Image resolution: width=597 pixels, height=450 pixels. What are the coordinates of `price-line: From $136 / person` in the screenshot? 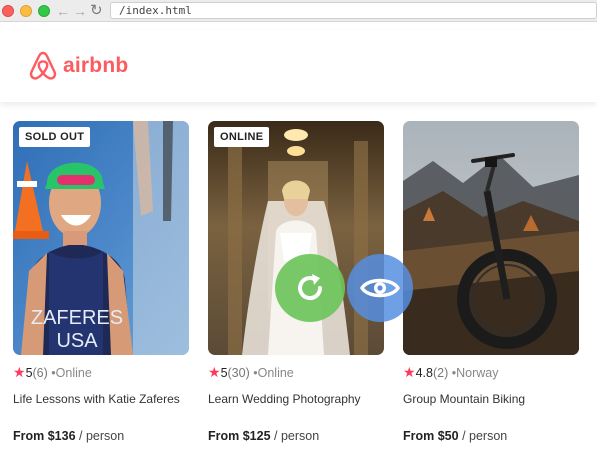 It's located at (68, 436).